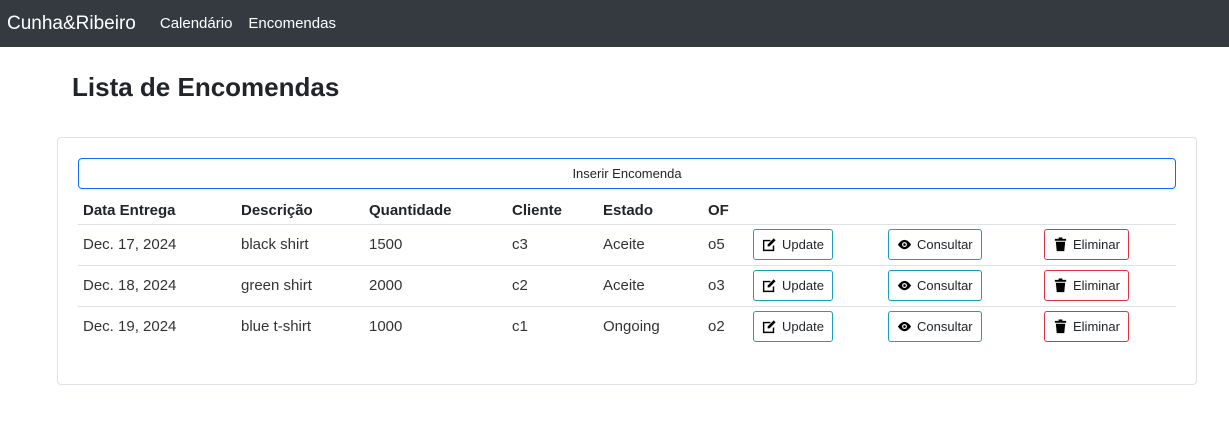  What do you see at coordinates (725, 207) in the screenshot?
I see `header-of: OF` at bounding box center [725, 207].